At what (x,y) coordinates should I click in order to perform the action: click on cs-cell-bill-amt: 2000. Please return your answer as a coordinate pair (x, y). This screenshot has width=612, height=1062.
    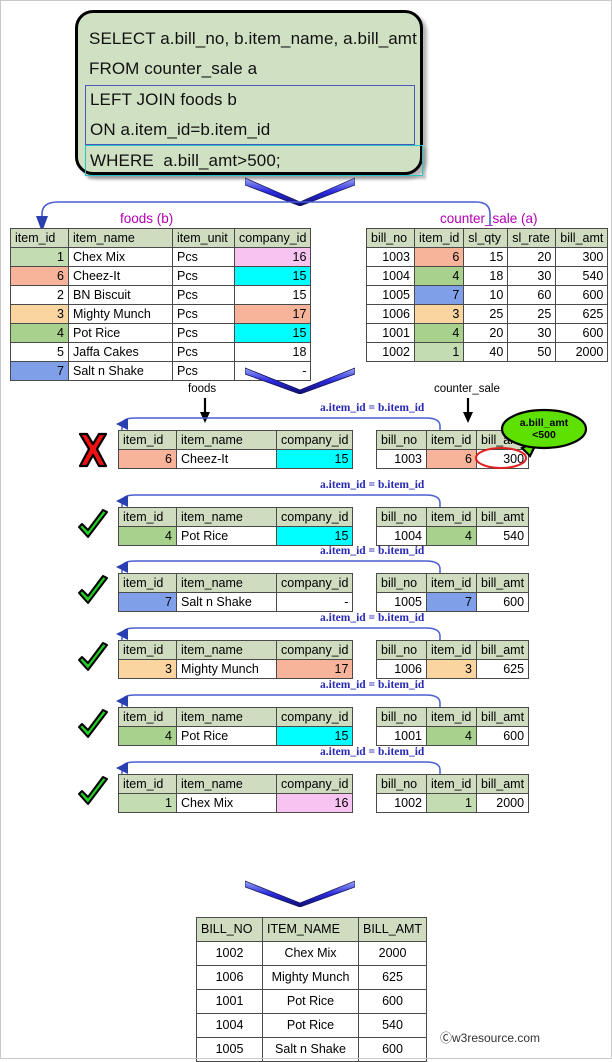
    Looking at the image, I should click on (582, 352).